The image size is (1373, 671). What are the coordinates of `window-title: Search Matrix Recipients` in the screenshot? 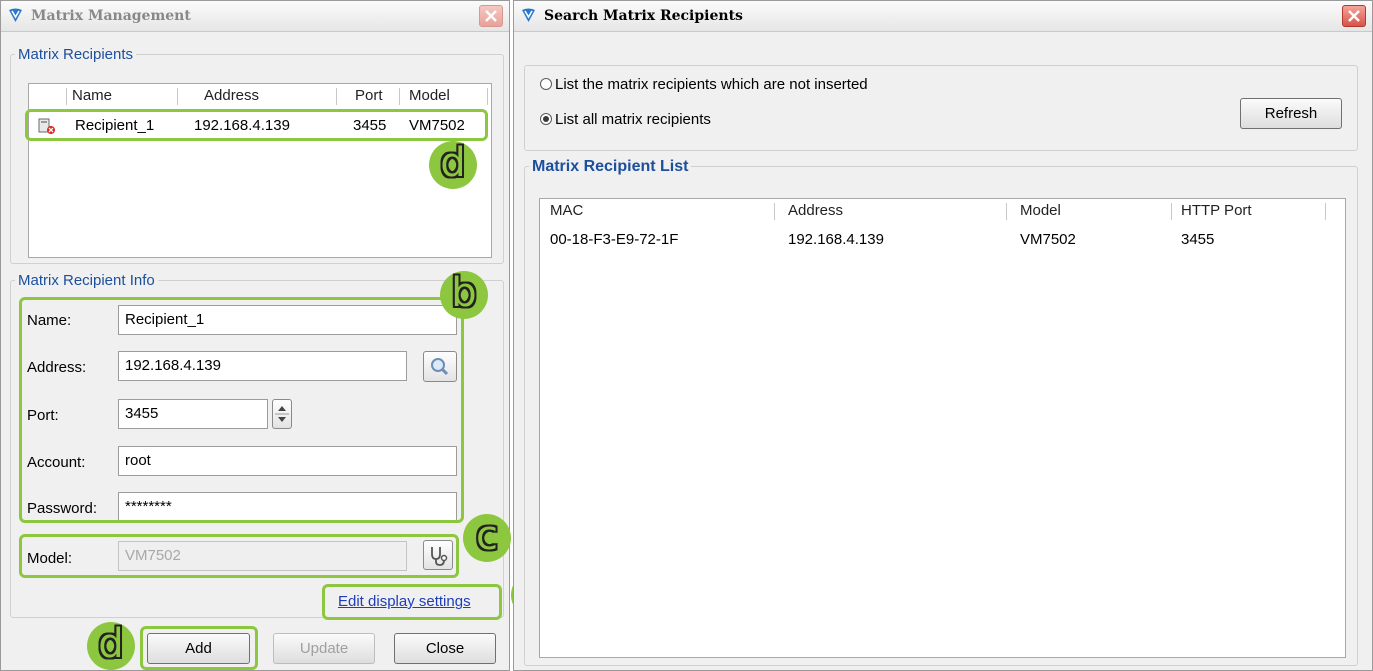 It's located at (643, 16).